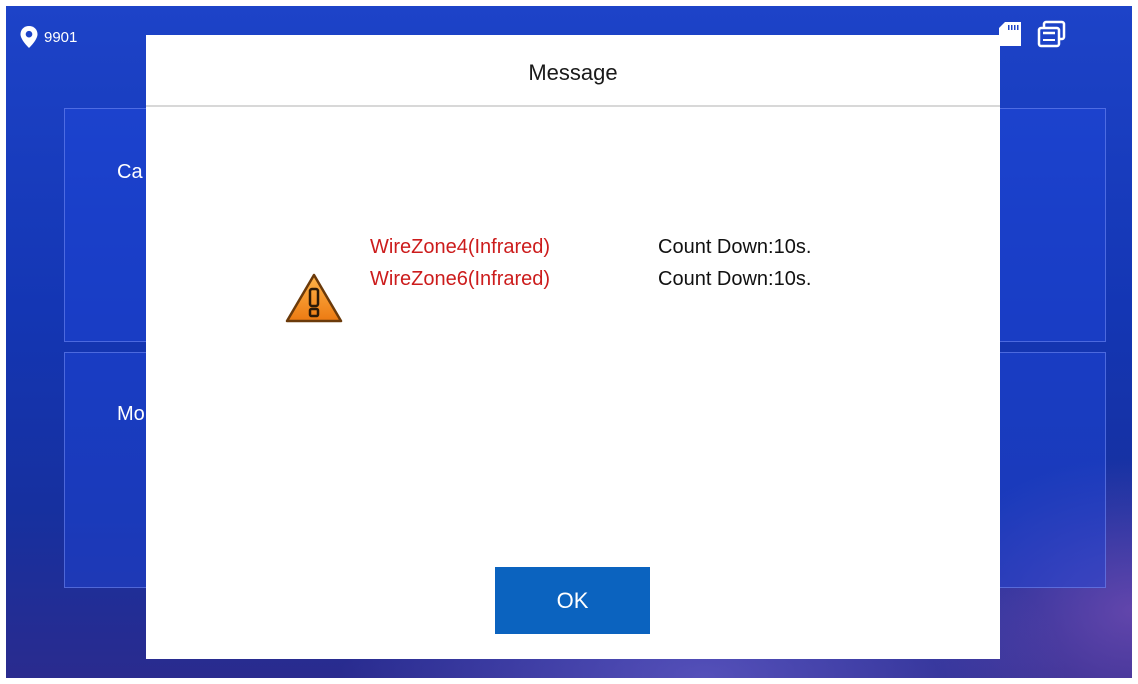  Describe the element at coordinates (572, 600) in the screenshot. I see `ok-button: OK` at that location.